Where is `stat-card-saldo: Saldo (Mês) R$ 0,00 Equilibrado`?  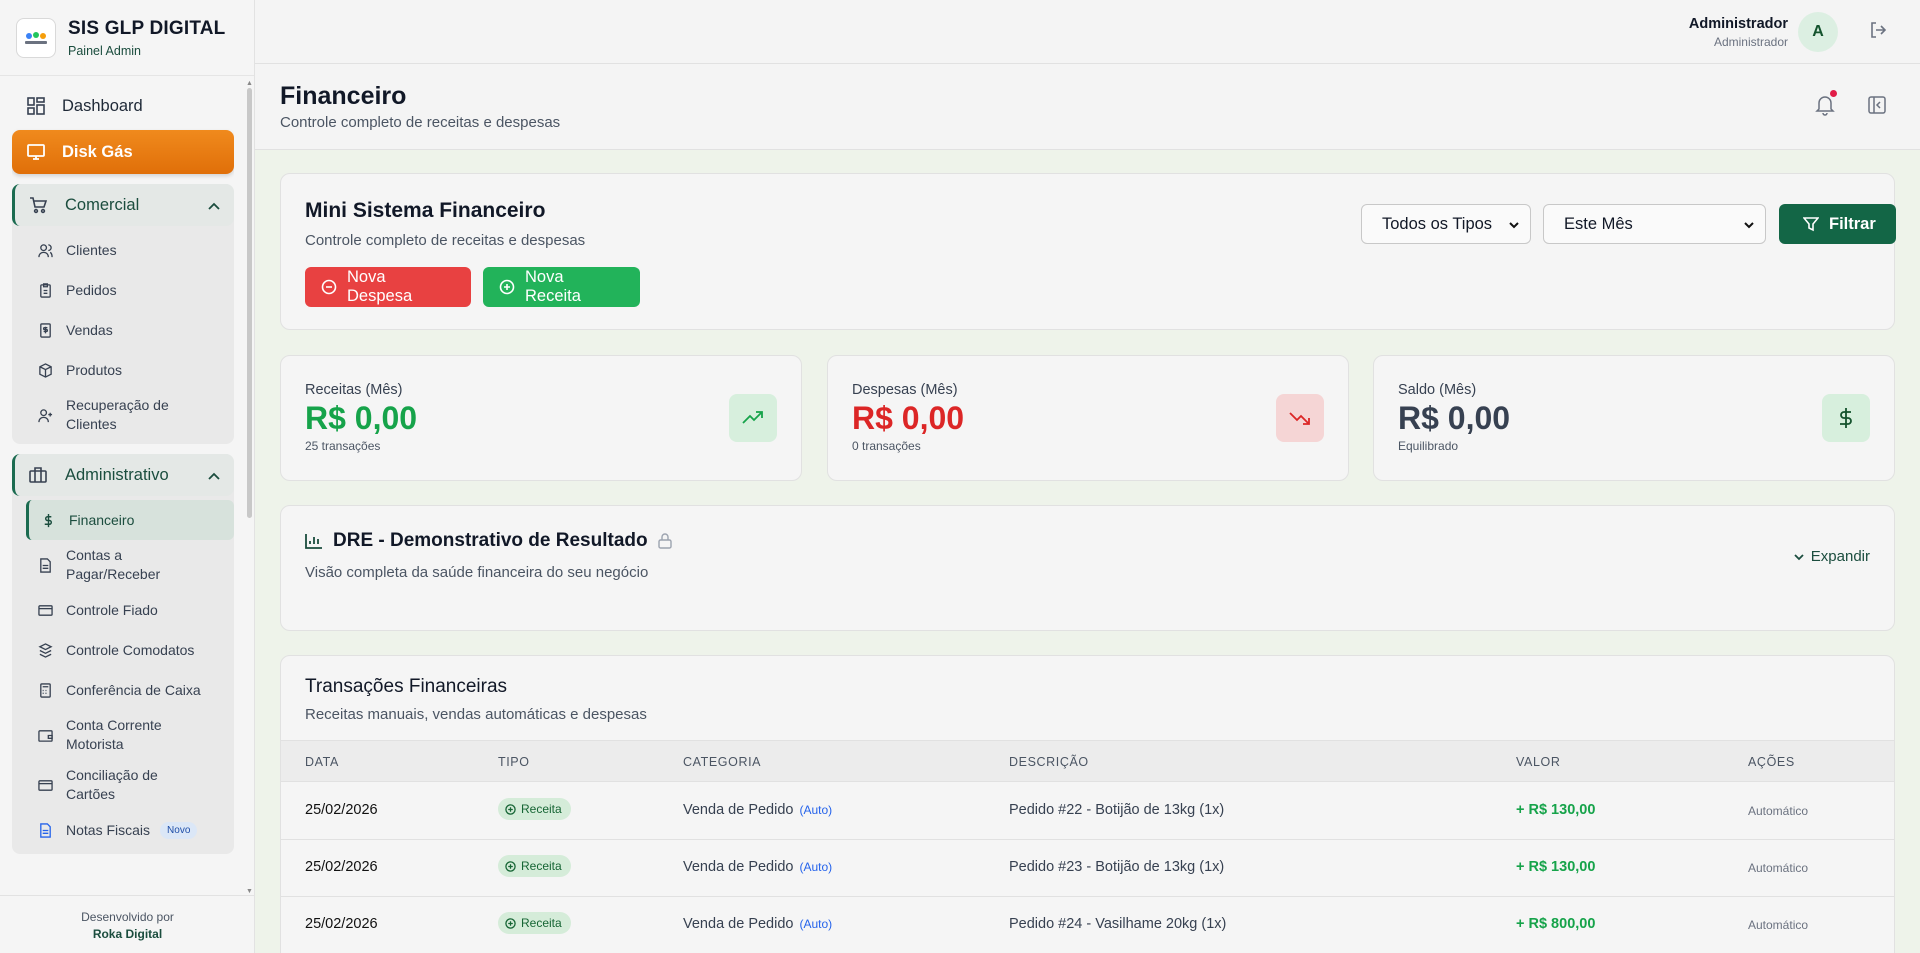
stat-card-saldo: Saldo (Mês) R$ 0,00 Equilibrado is located at coordinates (1634, 418).